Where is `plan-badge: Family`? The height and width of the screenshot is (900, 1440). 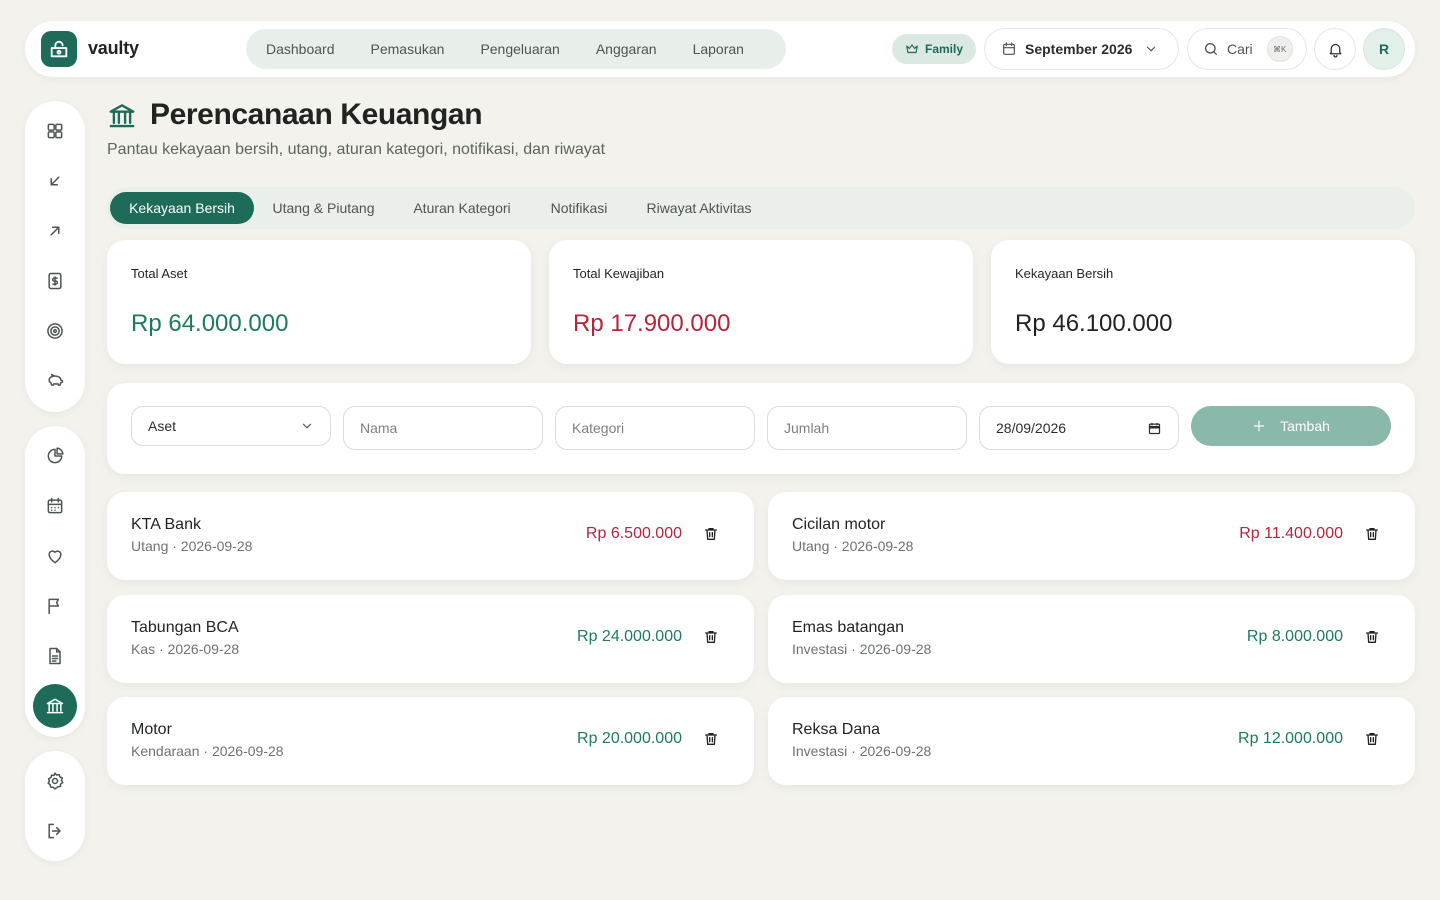
plan-badge: Family is located at coordinates (934, 49).